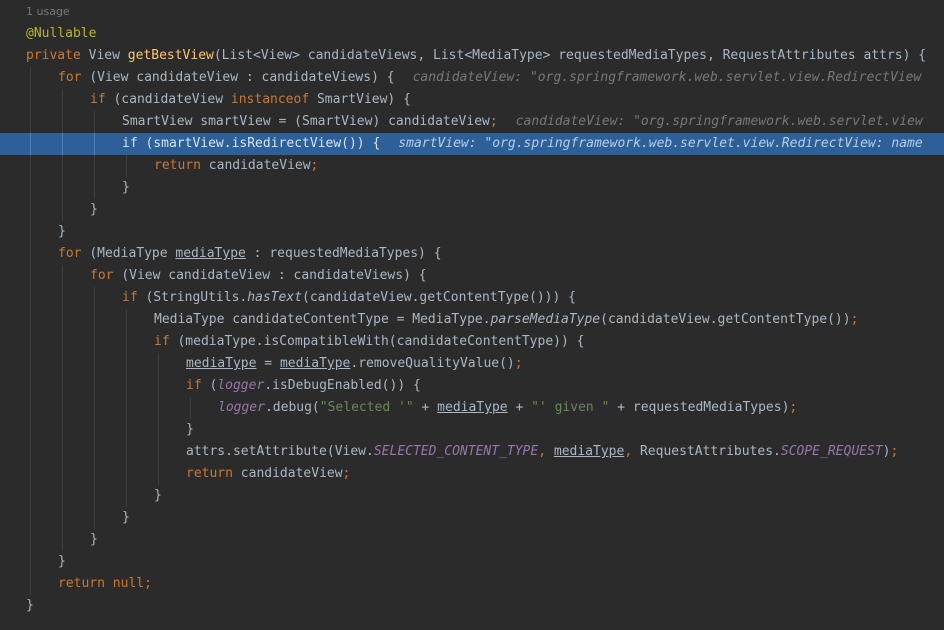 This screenshot has width=944, height=630. Describe the element at coordinates (268, 363) in the screenshot. I see `code-token: =` at that location.